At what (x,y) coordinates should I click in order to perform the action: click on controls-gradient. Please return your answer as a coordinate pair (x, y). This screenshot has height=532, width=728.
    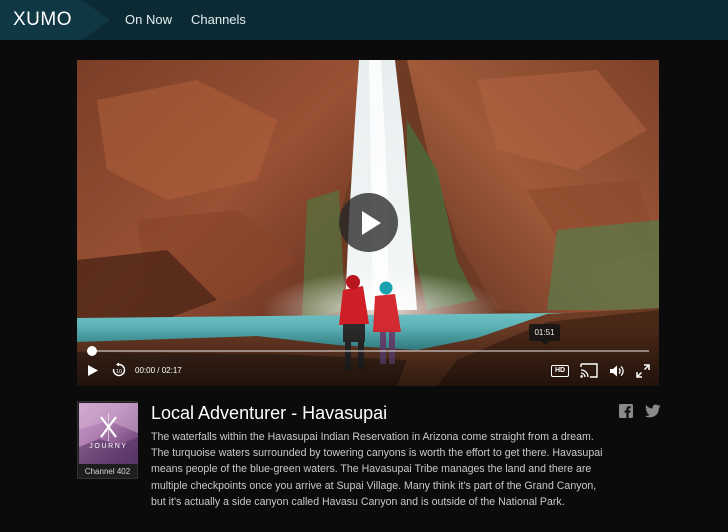
    Looking at the image, I should click on (368, 356).